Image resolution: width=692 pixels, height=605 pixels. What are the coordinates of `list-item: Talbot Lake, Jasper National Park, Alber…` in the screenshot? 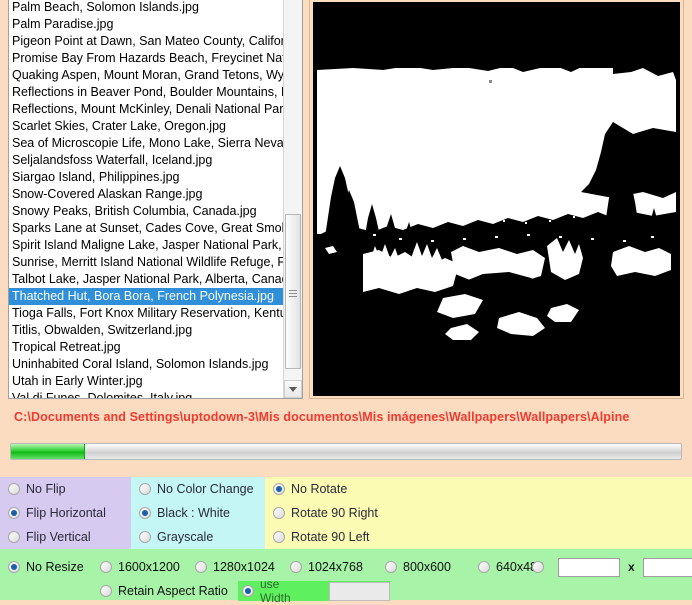 It's located at (146, 279).